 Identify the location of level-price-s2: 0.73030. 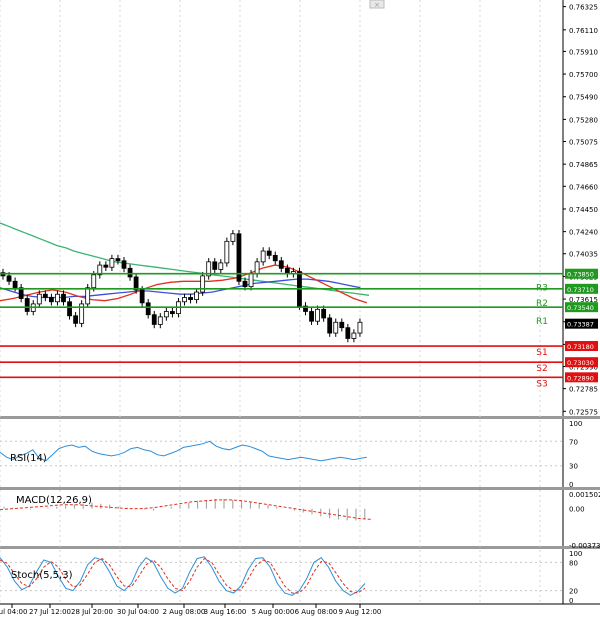
(580, 363).